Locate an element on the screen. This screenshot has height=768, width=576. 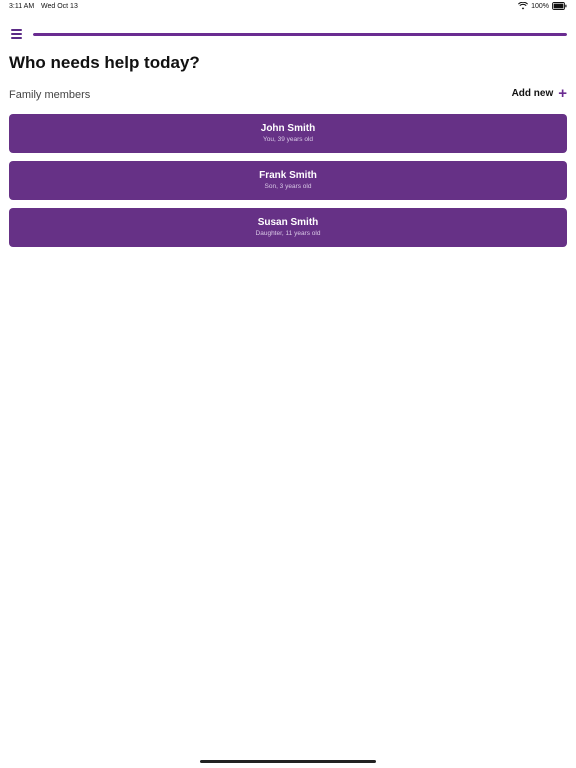
member-card-susan-smith: Susan Smith Daughter, 11 years old is located at coordinates (288, 227).